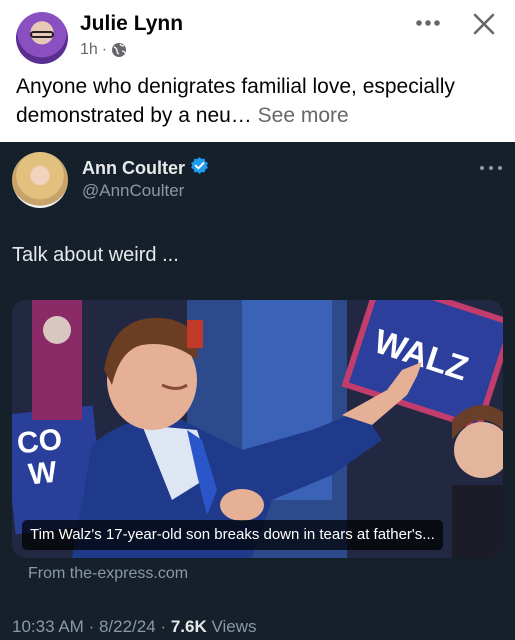  Describe the element at coordinates (484, 24) in the screenshot. I see `close-icon` at that location.